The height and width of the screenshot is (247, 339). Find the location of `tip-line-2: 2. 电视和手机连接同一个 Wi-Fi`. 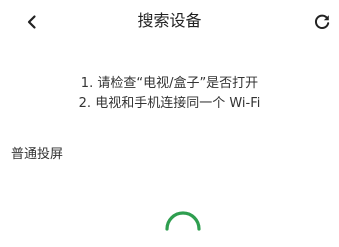

tip-line-2: 2. 电视和手机连接同一个 Wi-Fi is located at coordinates (169, 103).